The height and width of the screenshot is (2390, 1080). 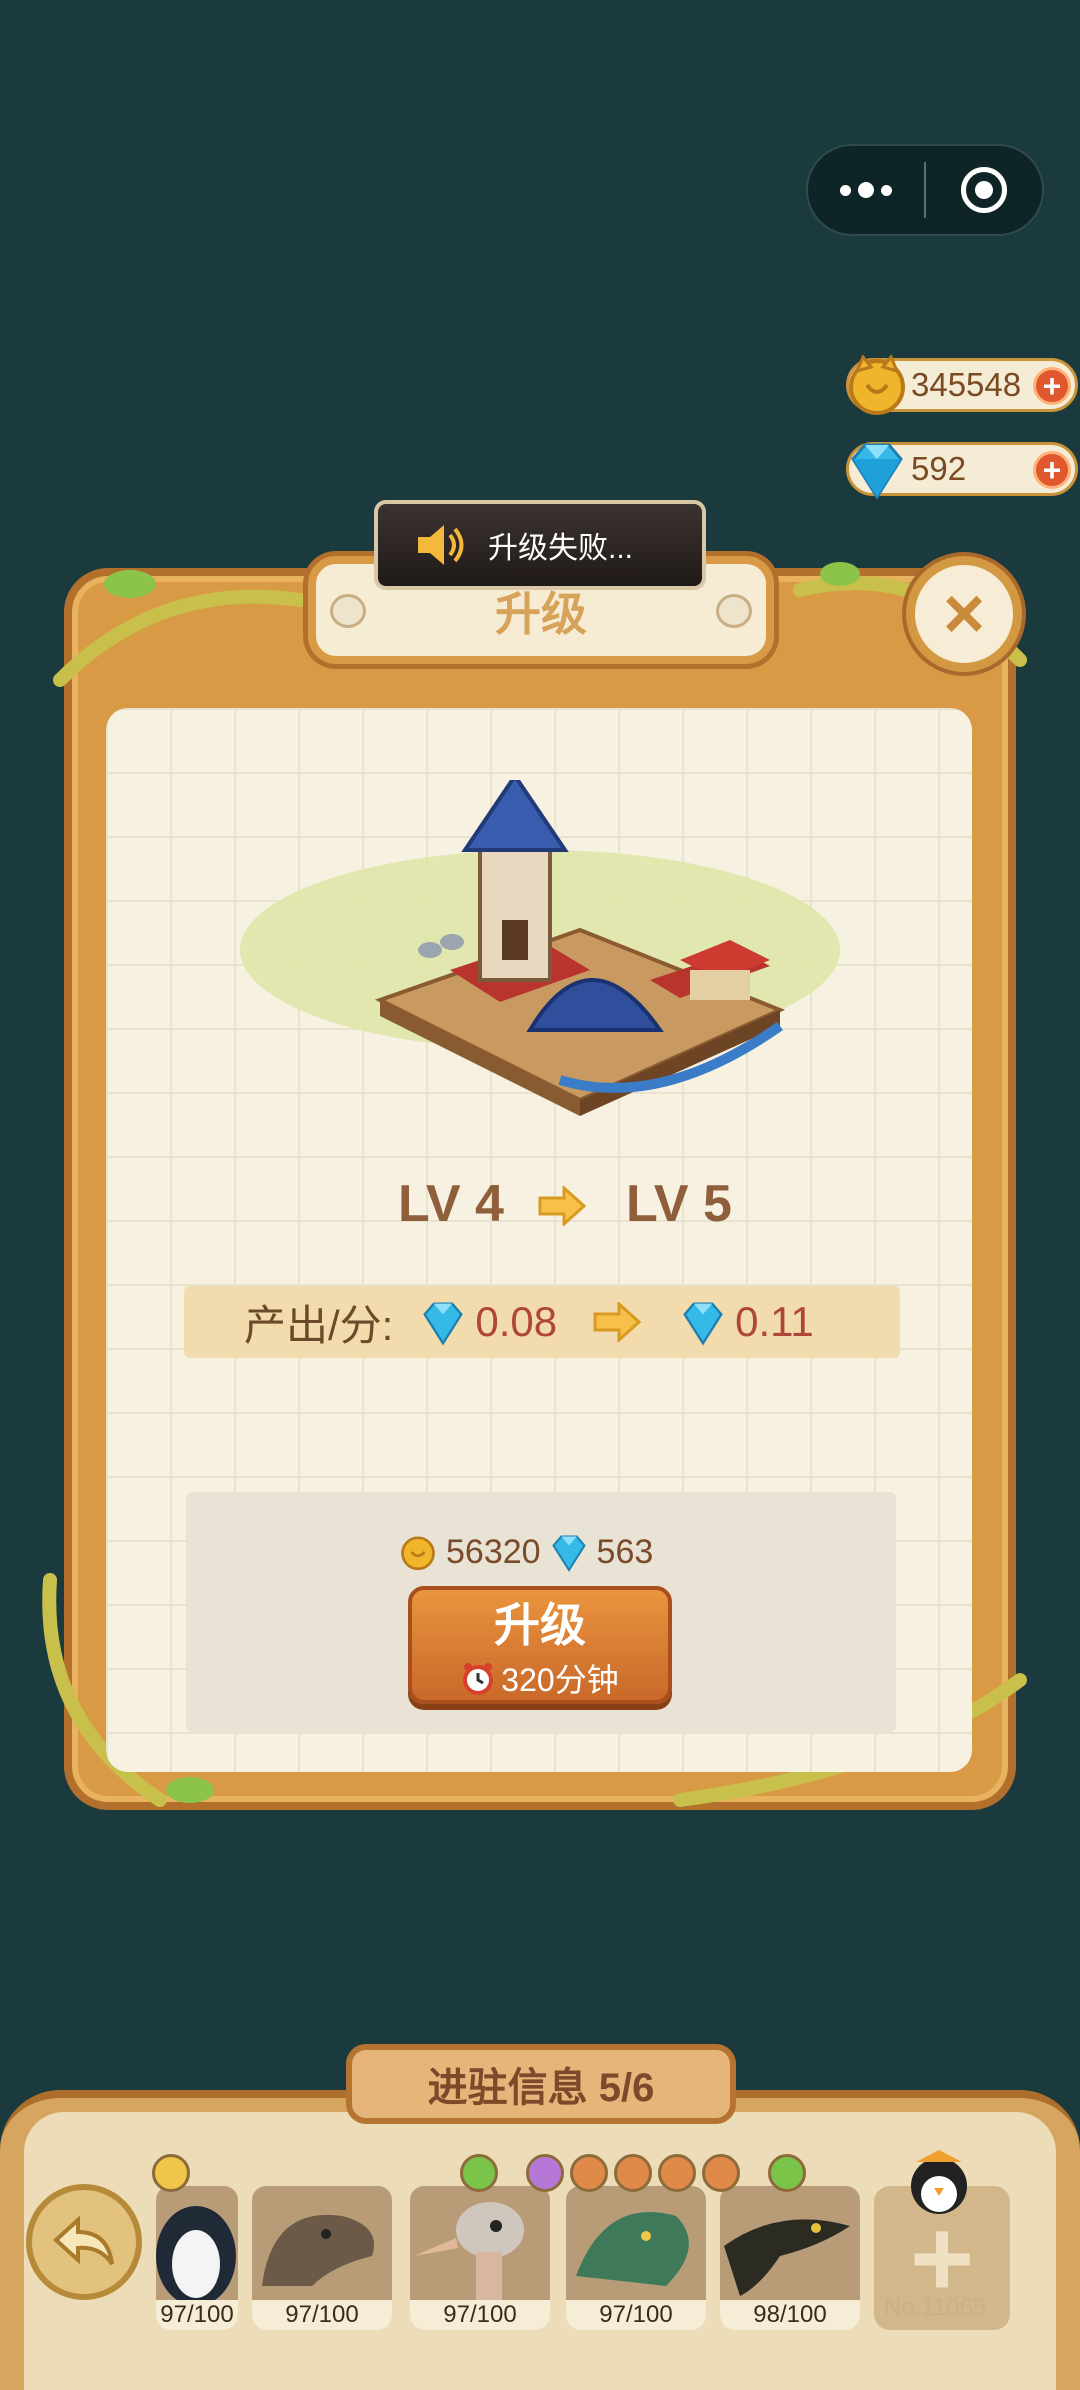 I want to click on slot-count: 98/100, so click(x=790, y=2315).